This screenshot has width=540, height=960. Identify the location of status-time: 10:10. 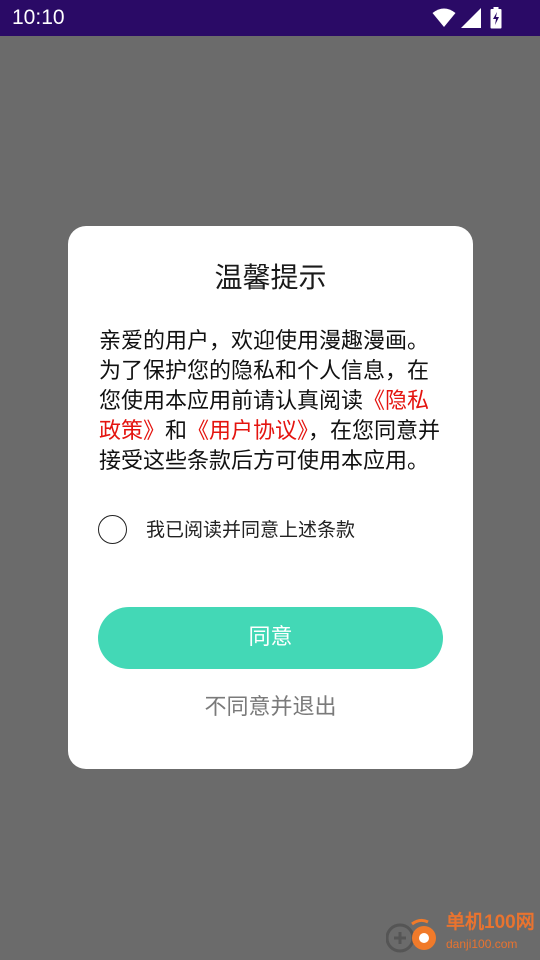
(38, 17).